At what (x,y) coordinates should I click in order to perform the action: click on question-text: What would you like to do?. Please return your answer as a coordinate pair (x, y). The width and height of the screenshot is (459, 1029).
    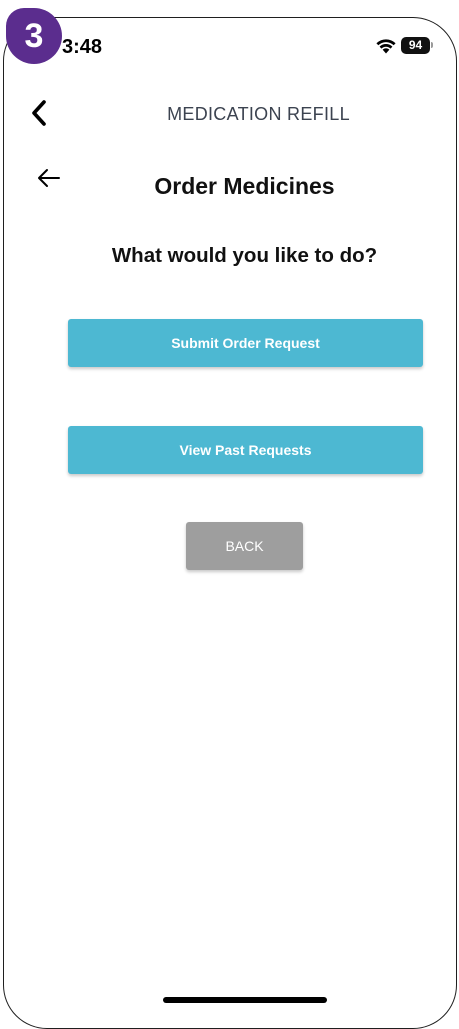
    Looking at the image, I should click on (244, 255).